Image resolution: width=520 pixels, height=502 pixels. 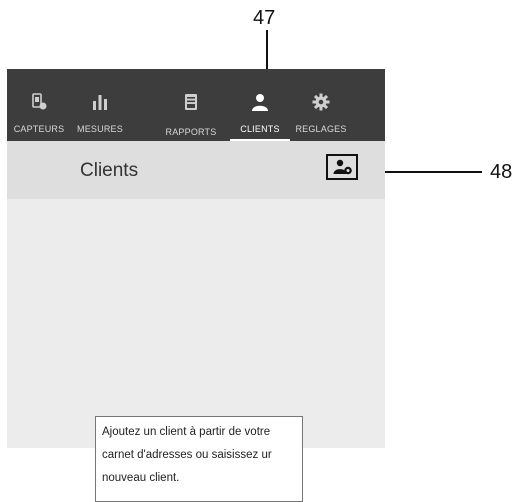 I want to click on tab-label: MESURES, so click(x=100, y=129).